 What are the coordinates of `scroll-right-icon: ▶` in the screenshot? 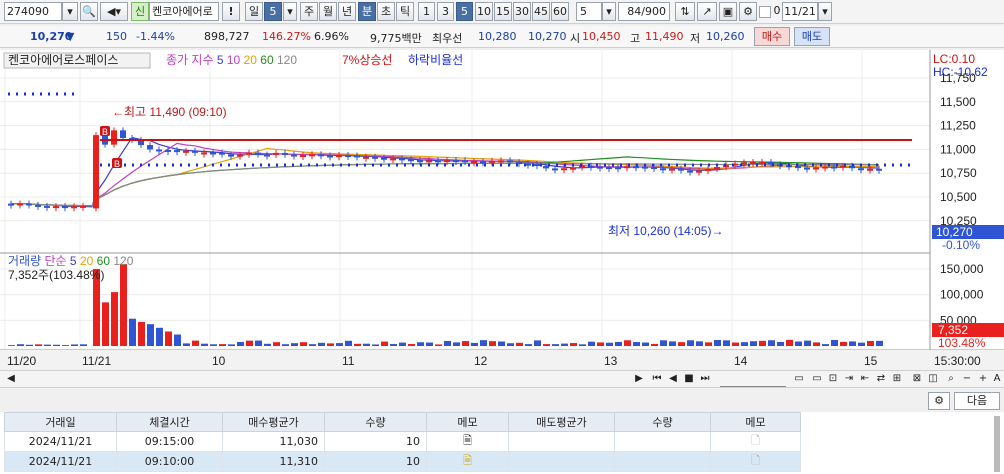 It's located at (639, 379).